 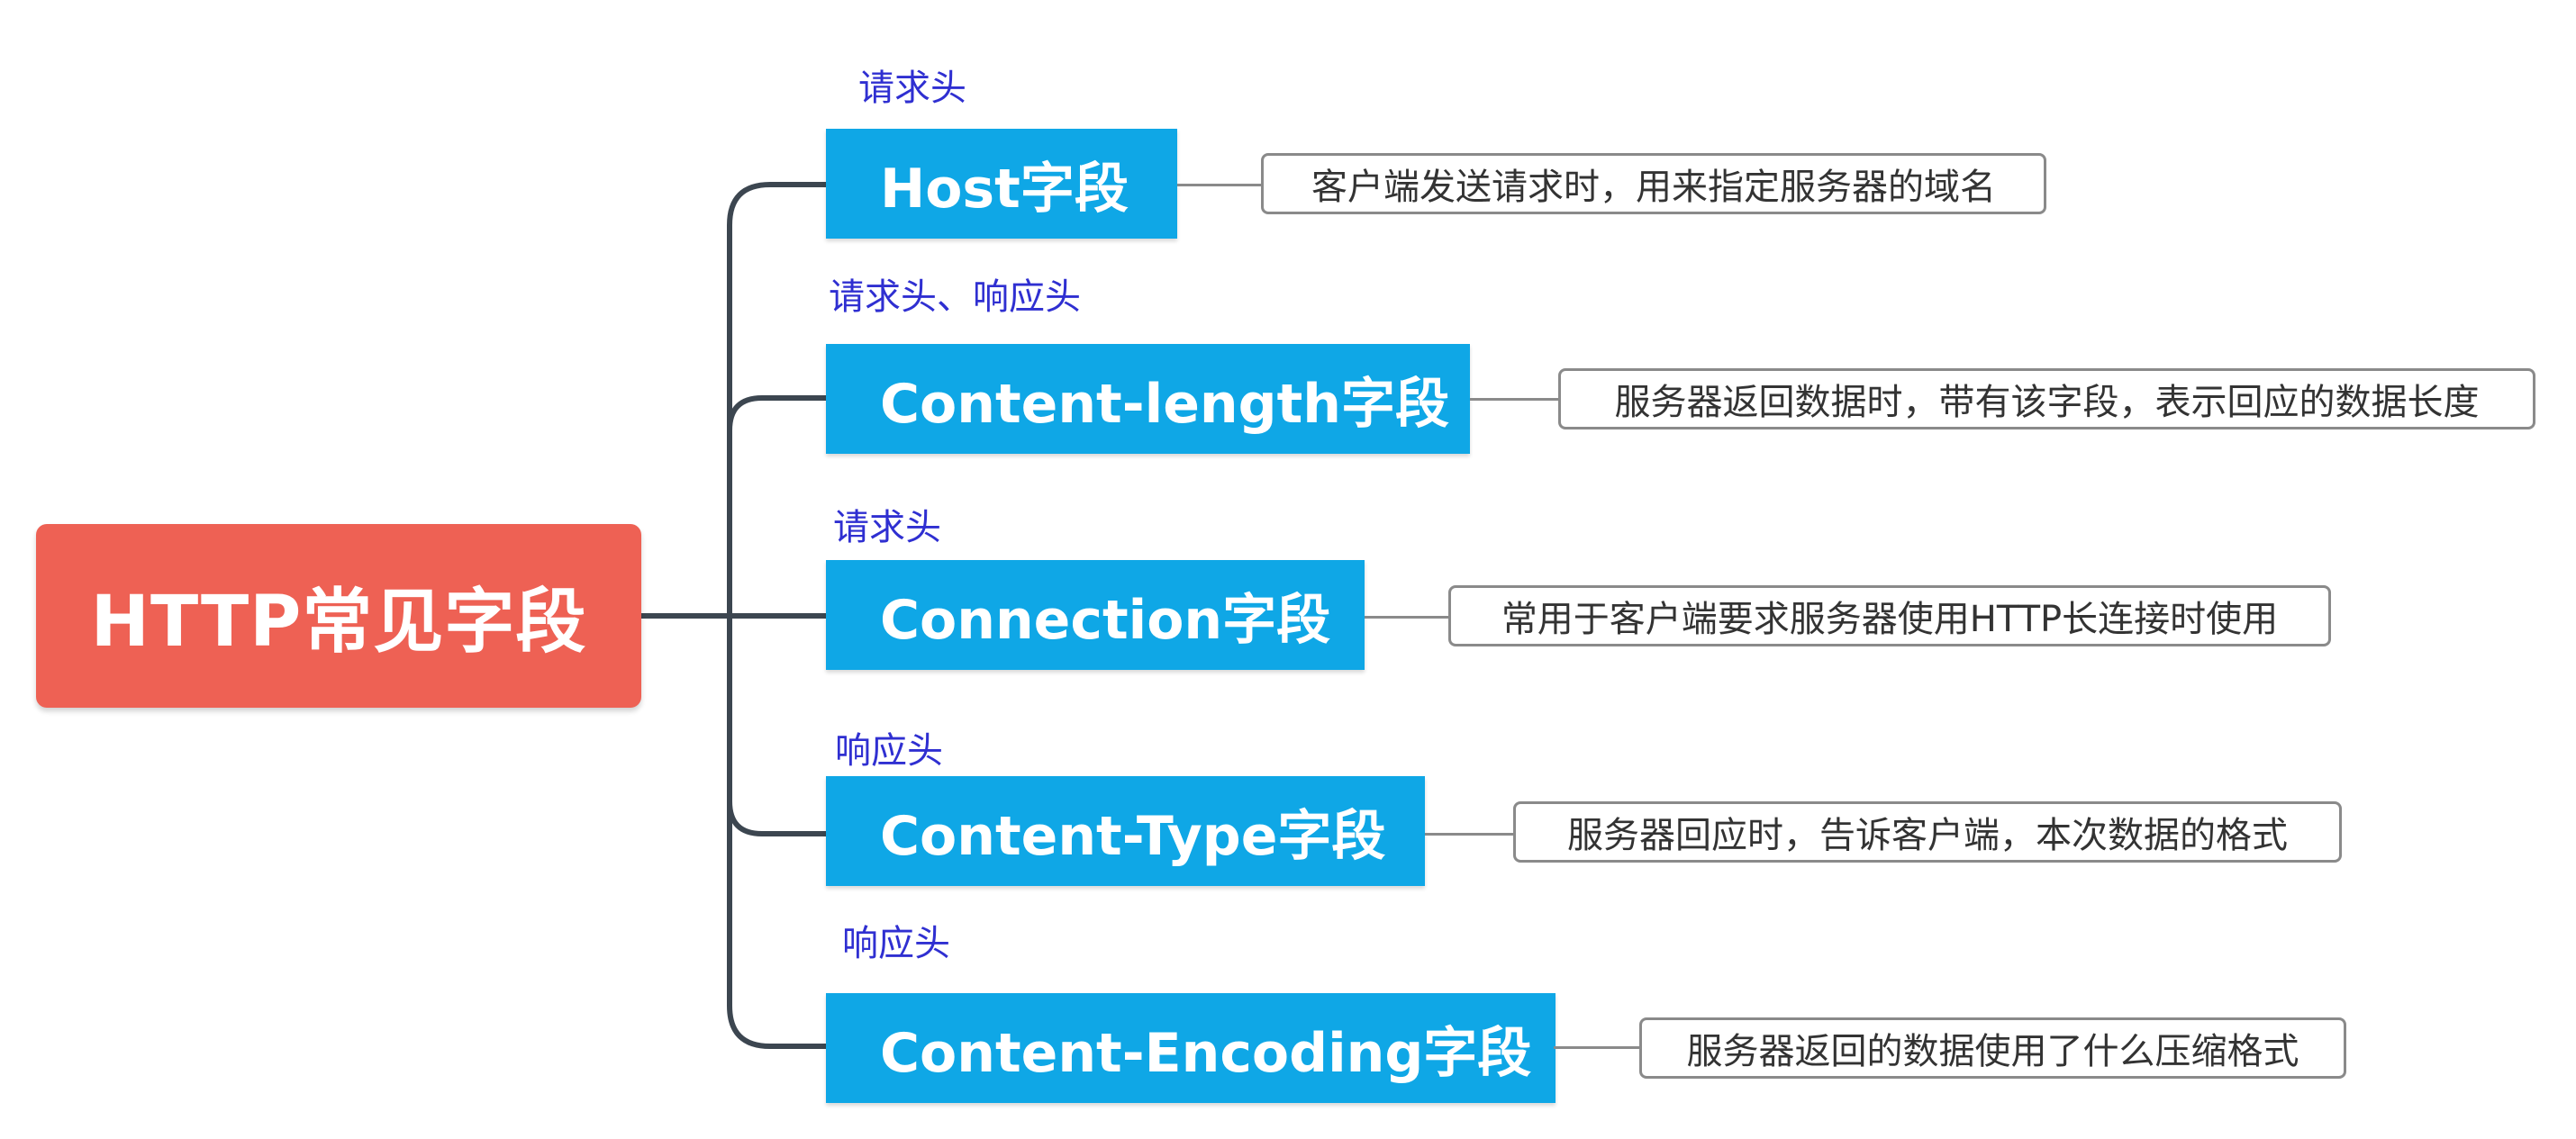 What do you see at coordinates (1654, 183) in the screenshot?
I see `desc-box-host: 客户端发送请求时，用来指定服务器的域名` at bounding box center [1654, 183].